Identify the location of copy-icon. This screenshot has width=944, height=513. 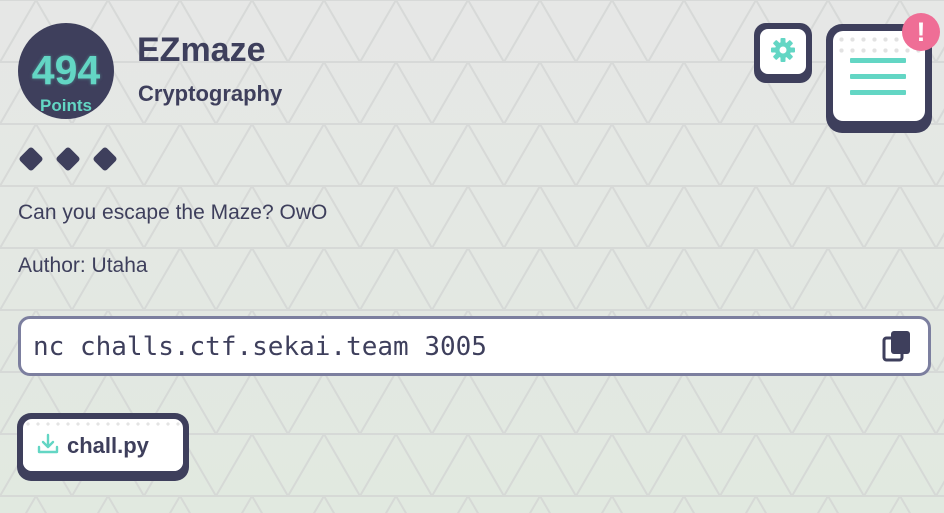
(897, 346).